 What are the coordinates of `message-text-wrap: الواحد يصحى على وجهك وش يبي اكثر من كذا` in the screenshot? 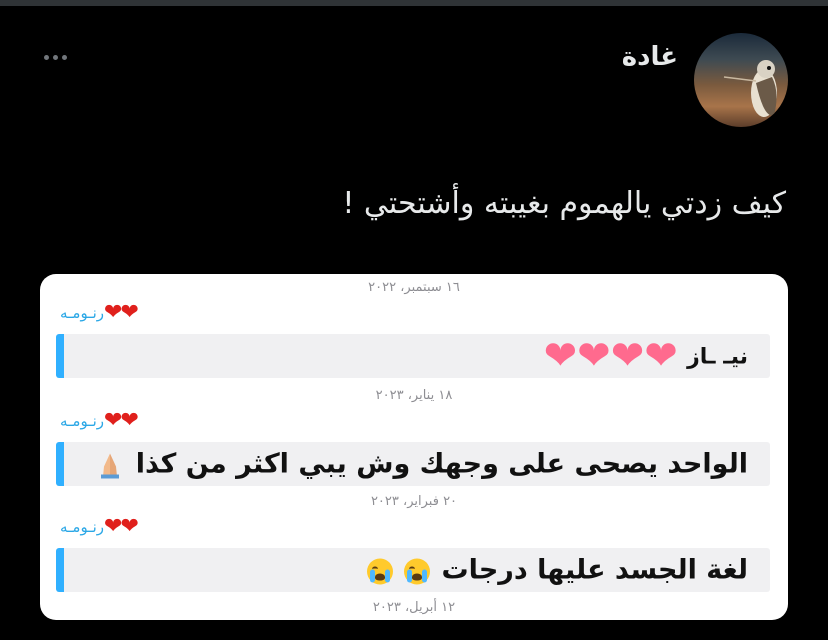 It's located at (423, 464).